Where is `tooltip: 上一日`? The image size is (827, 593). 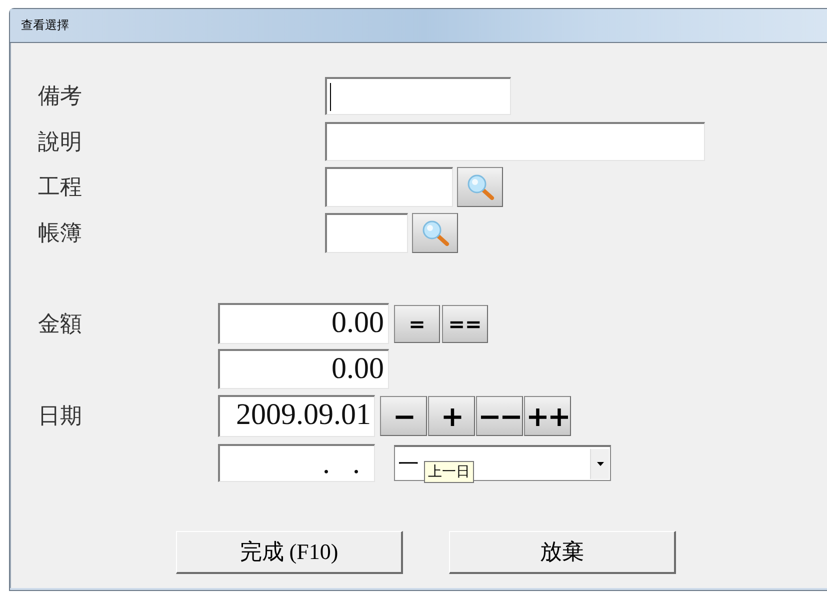
tooltip: 上一日 is located at coordinates (449, 472).